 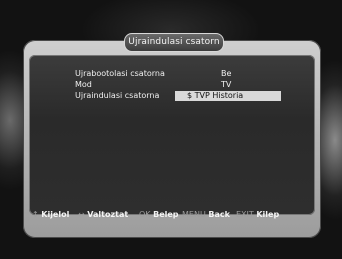 What do you see at coordinates (219, 214) in the screenshot?
I see `hint-back-label: Back` at bounding box center [219, 214].